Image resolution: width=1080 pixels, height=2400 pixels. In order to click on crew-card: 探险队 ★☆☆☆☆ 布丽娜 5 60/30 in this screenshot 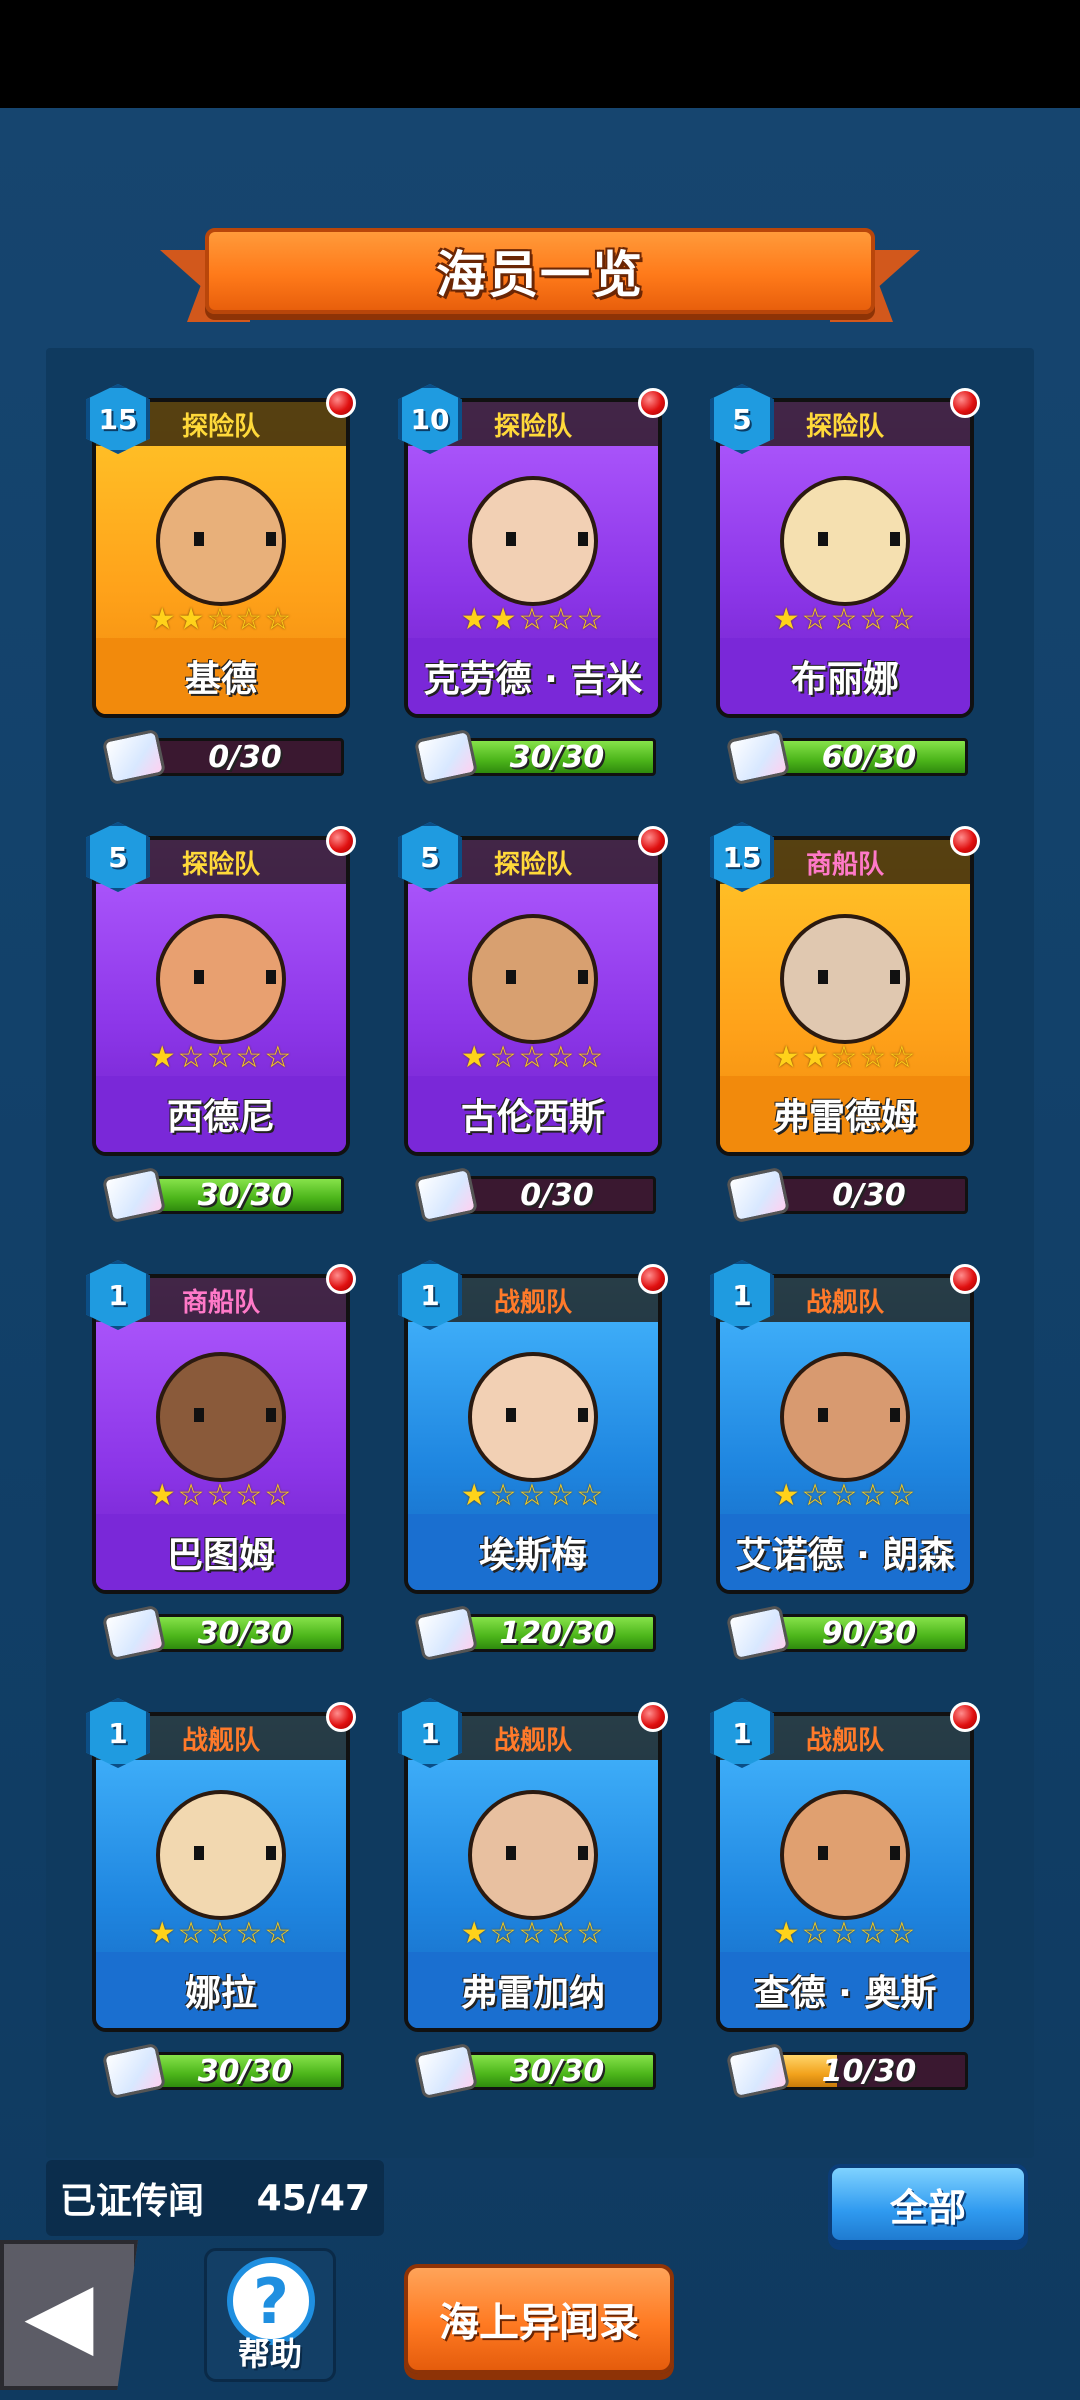, I will do `click(845, 585)`.